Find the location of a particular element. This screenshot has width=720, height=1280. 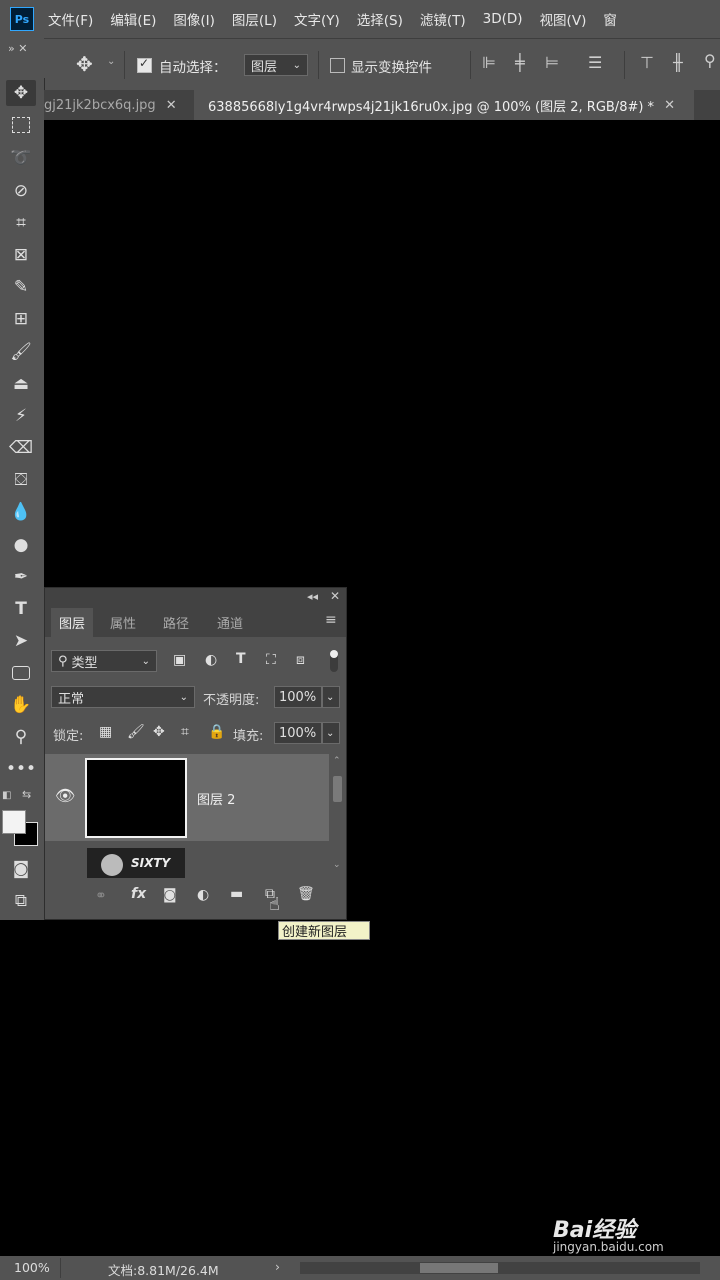

crop-tool: ⌗ is located at coordinates (21, 223).